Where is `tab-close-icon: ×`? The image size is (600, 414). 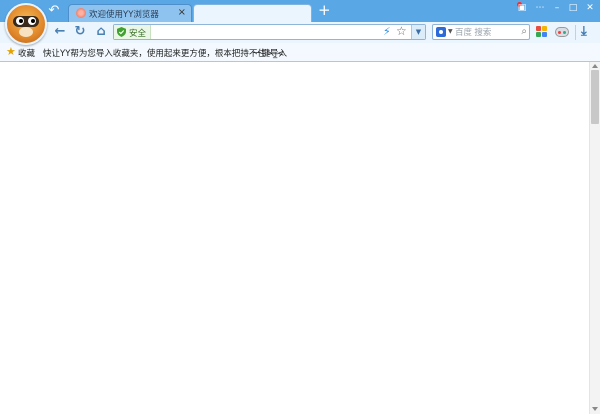 tab-close-icon: × is located at coordinates (182, 13).